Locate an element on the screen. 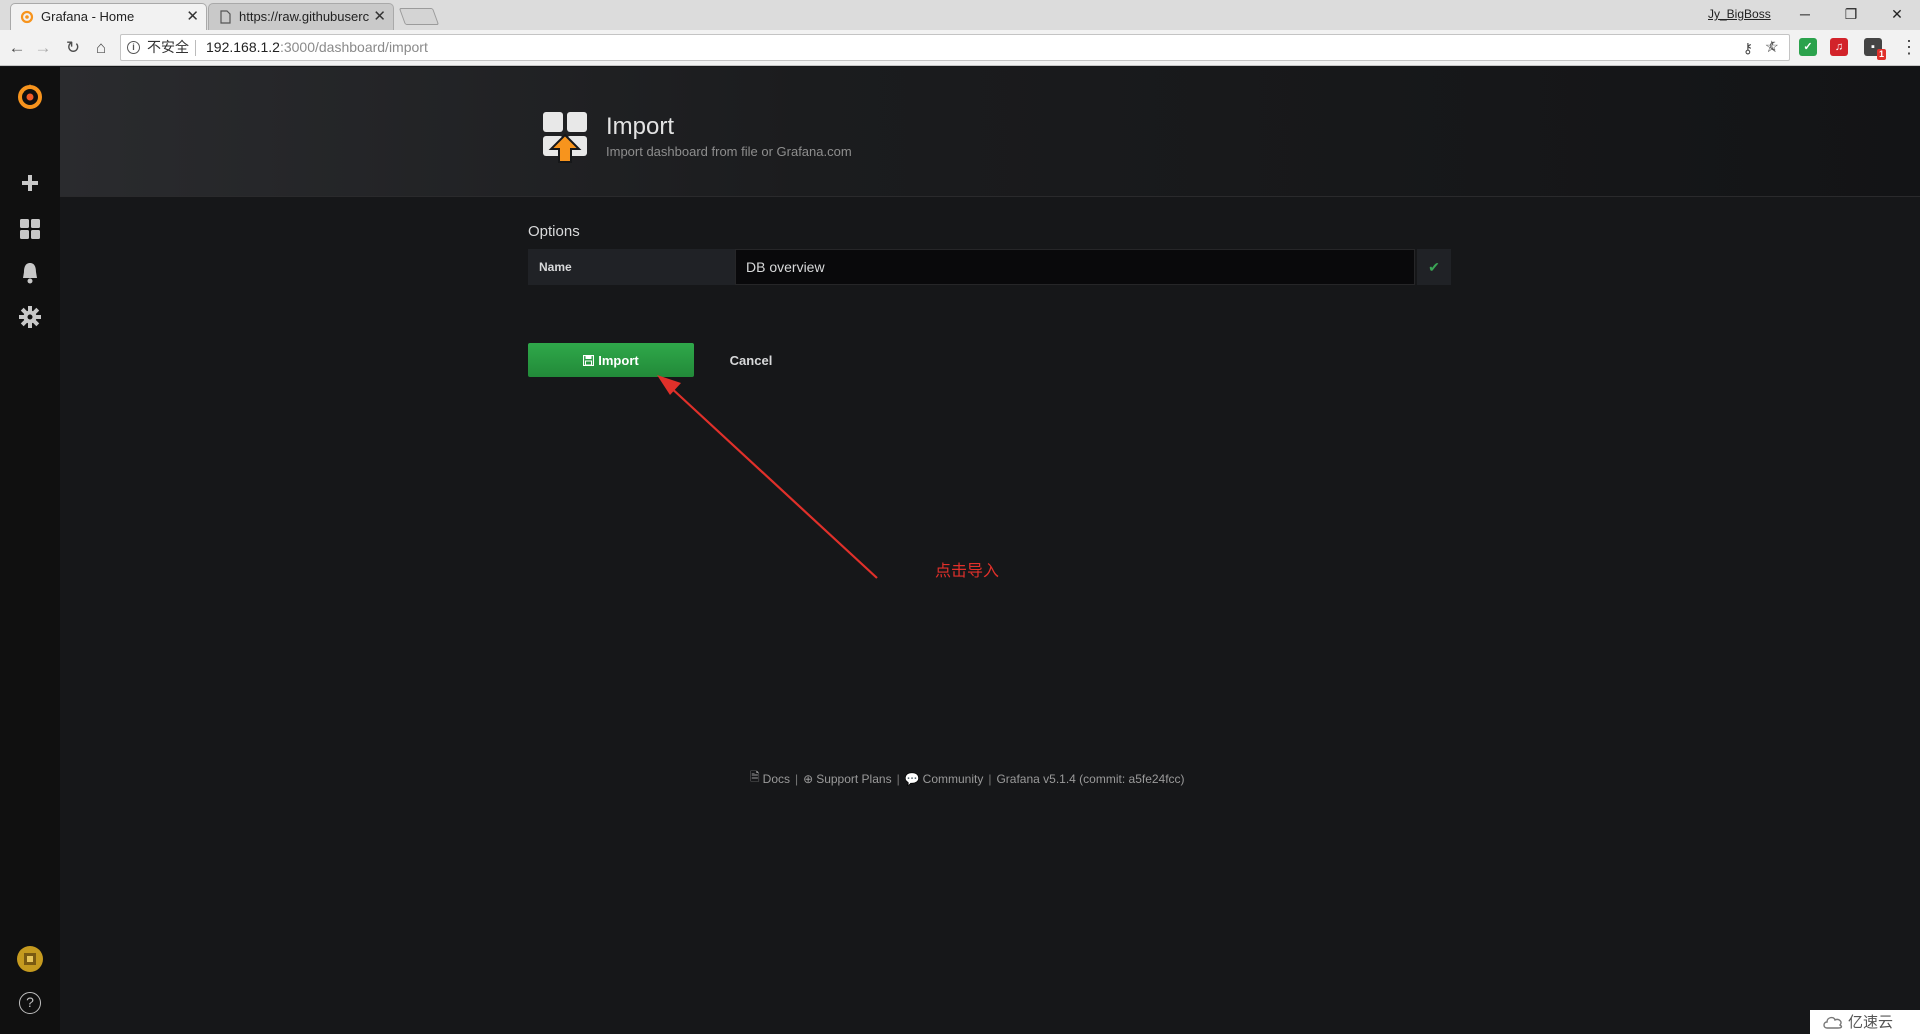 The width and height of the screenshot is (1920, 1034). extension-badge: 1 is located at coordinates (1881, 54).